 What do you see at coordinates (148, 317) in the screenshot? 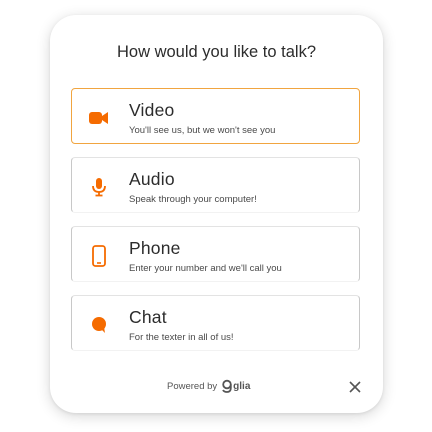
I see `option-chat-label: Chat` at bounding box center [148, 317].